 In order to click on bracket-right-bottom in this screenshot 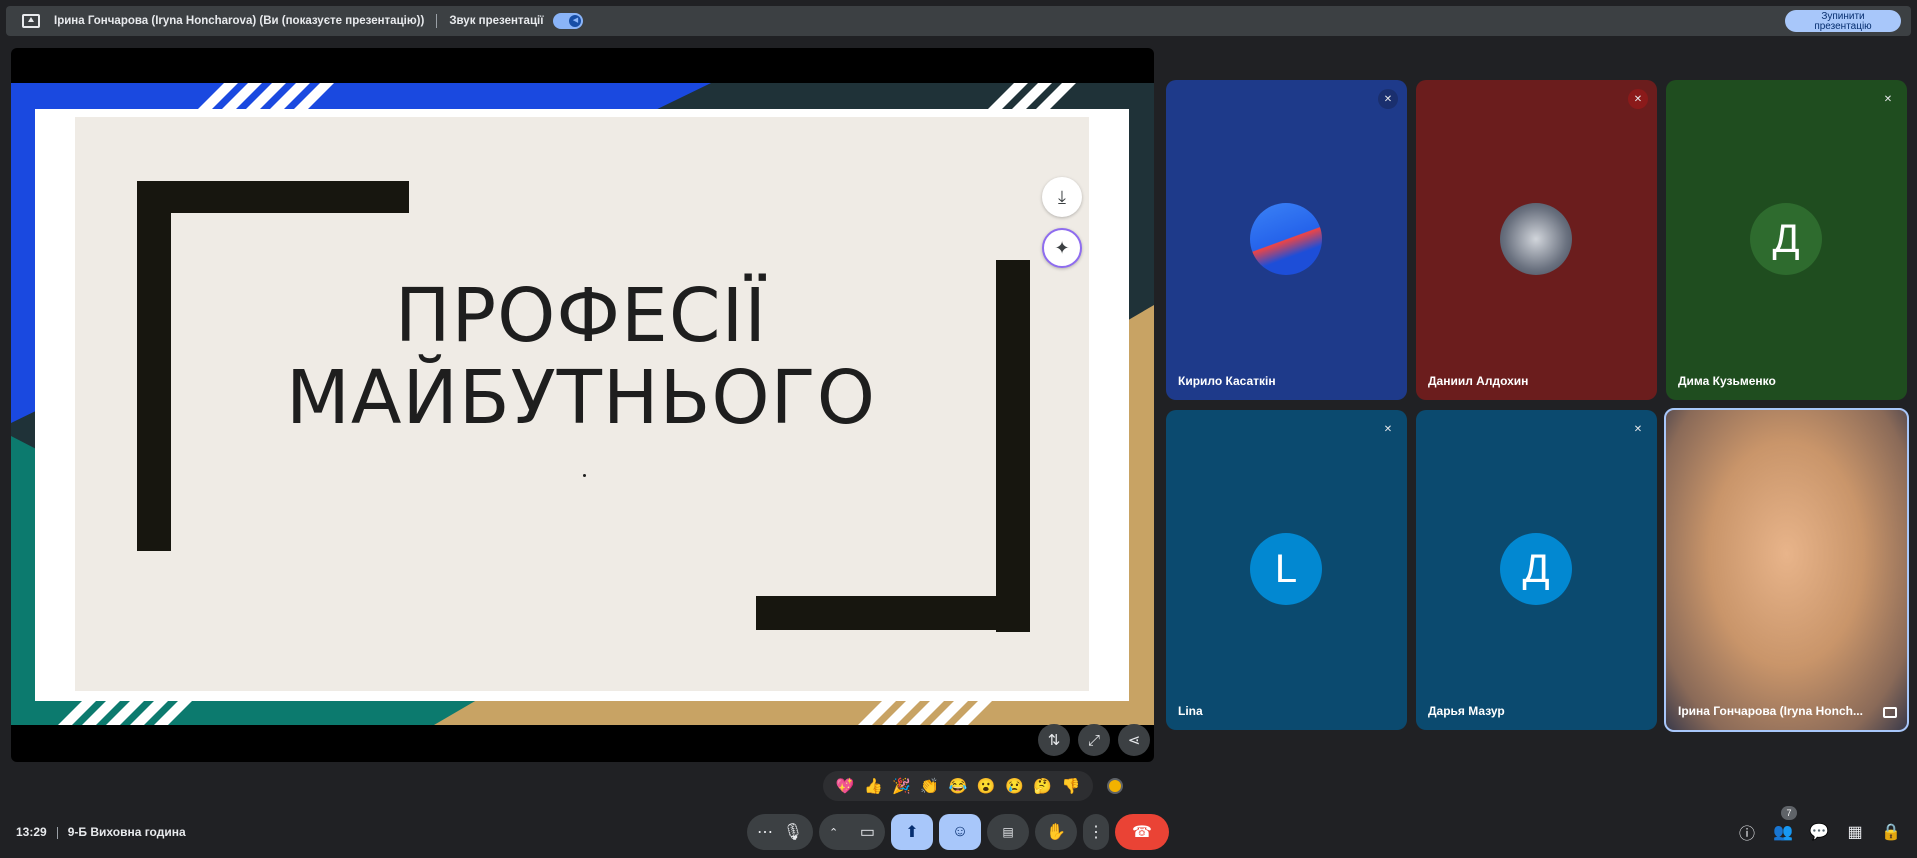, I will do `click(893, 613)`.